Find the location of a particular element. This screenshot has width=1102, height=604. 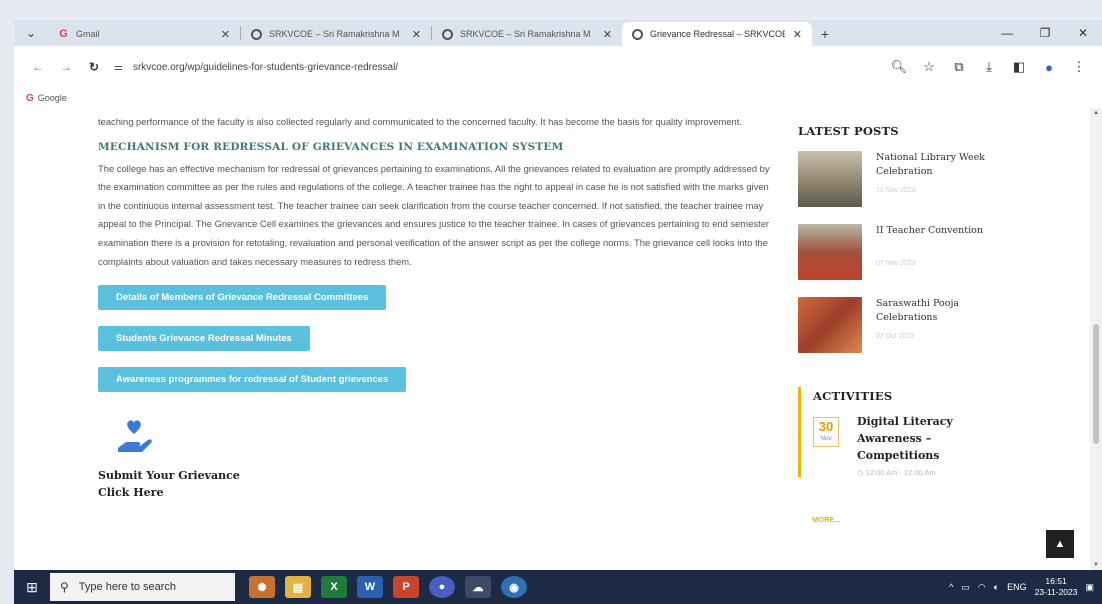

search-icon: ⚲ is located at coordinates (64, 587).